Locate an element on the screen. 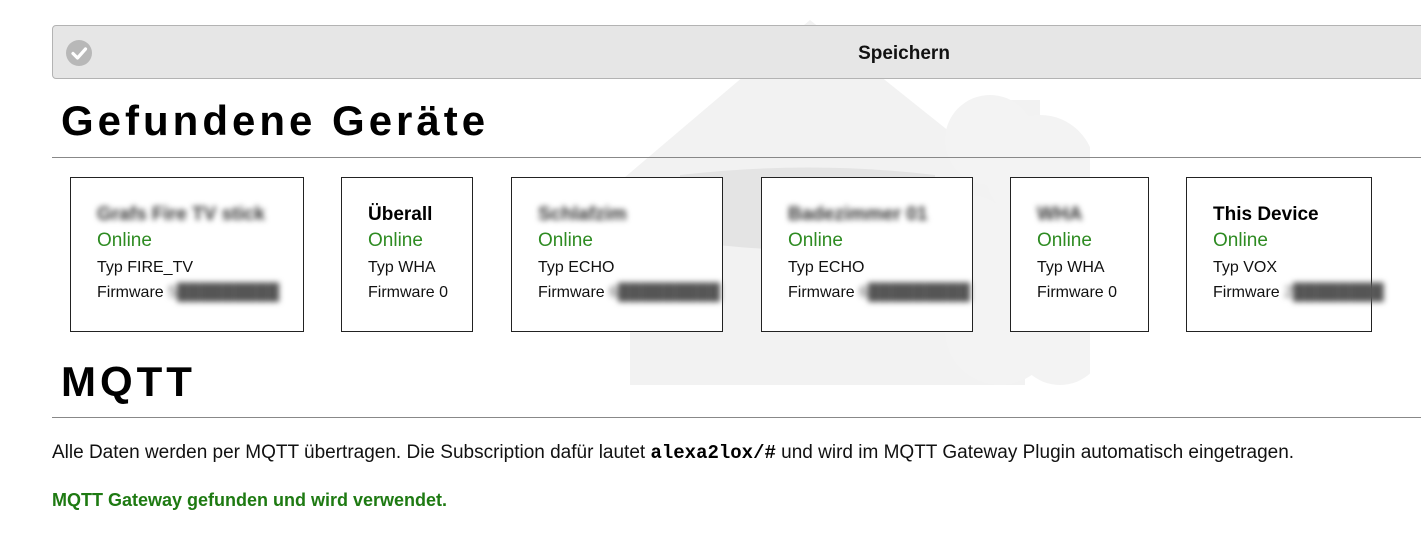  device-type: Typ VOX is located at coordinates (1245, 267).